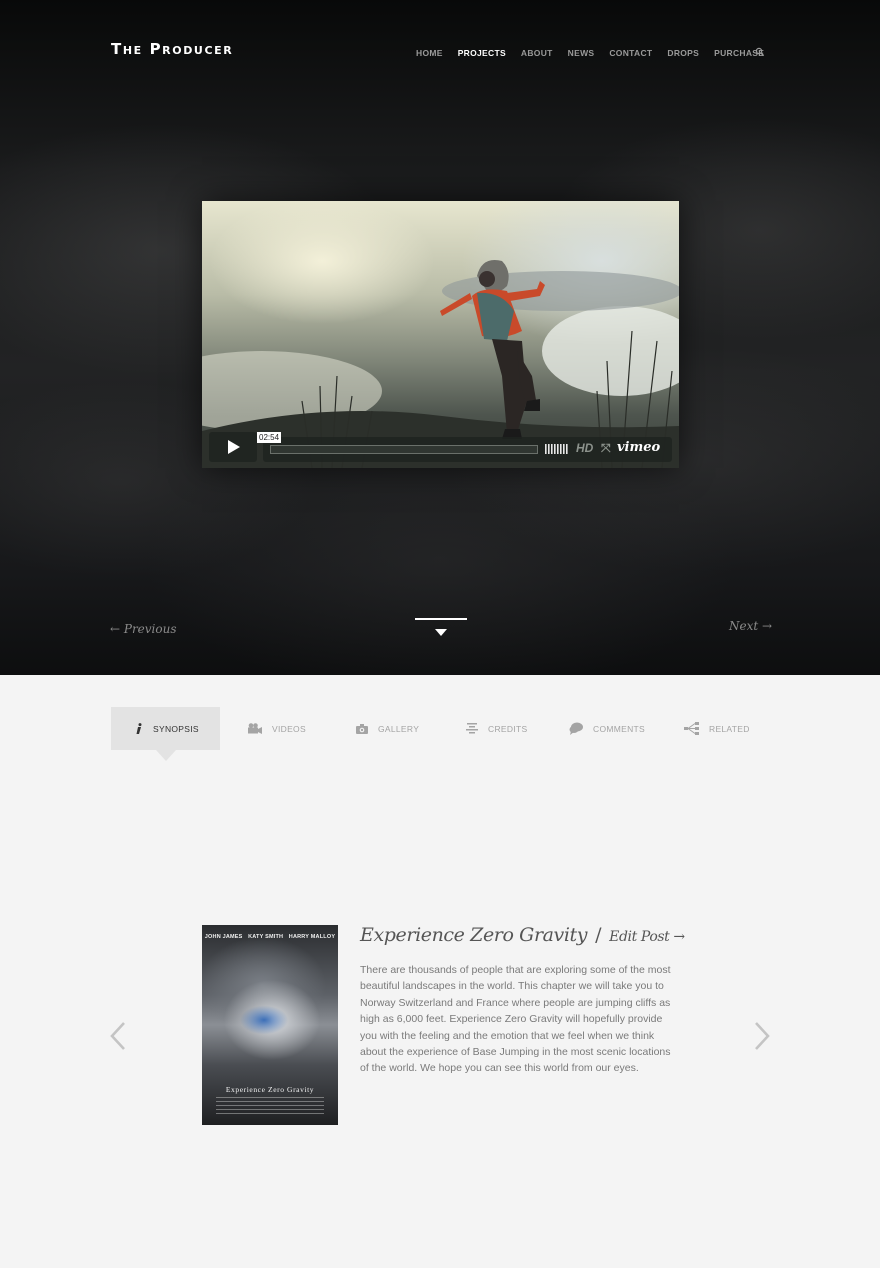 The image size is (880, 1268). I want to click on search-icon, so click(760, 52).